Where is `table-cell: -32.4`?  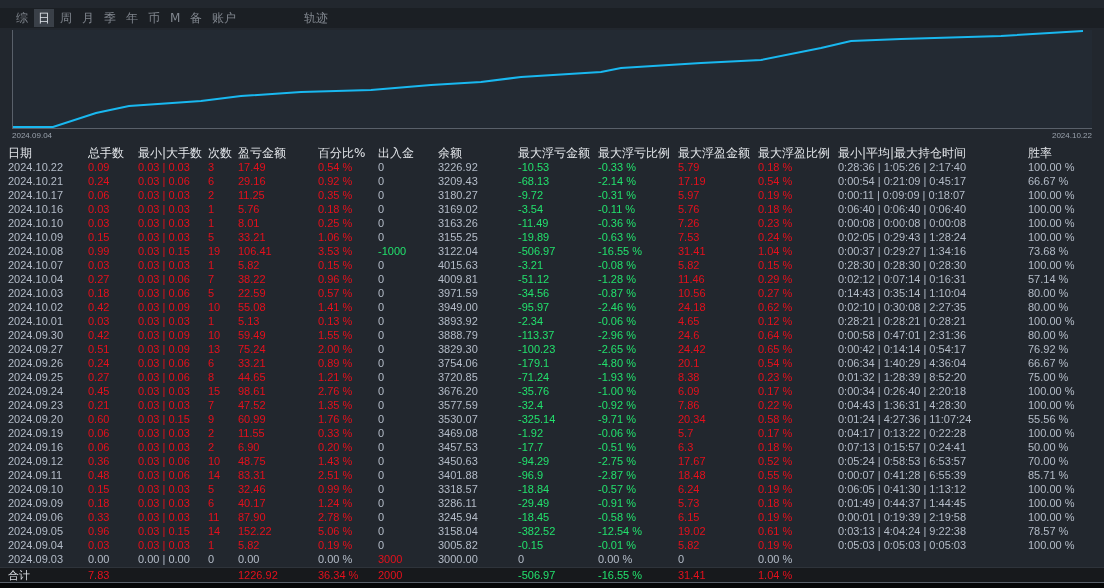
table-cell: -32.4 is located at coordinates (531, 405).